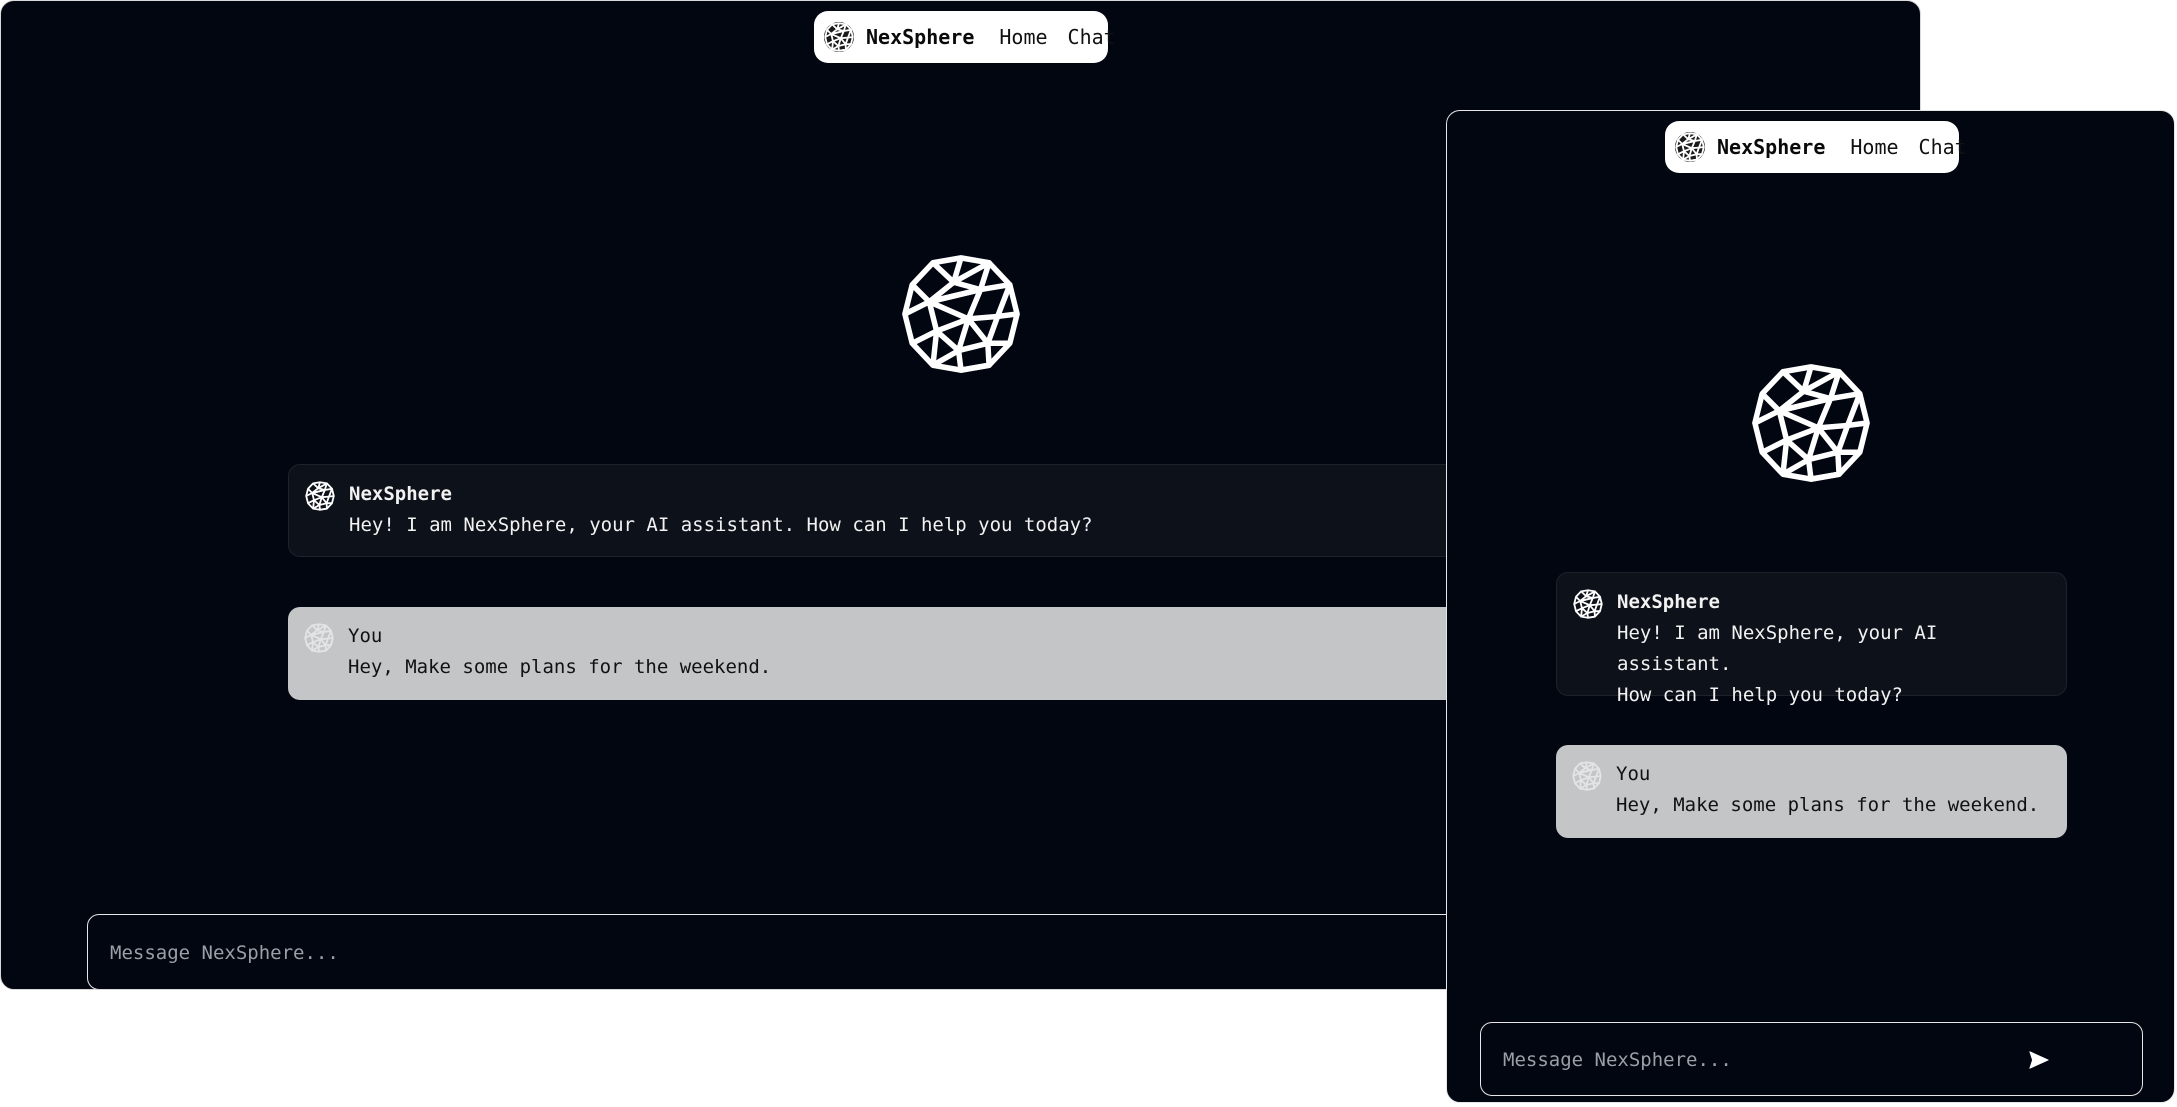 The height and width of the screenshot is (1107, 2177). What do you see at coordinates (1828, 805) in the screenshot?
I see `message-text: Hey, Make some plans for the weekend.` at bounding box center [1828, 805].